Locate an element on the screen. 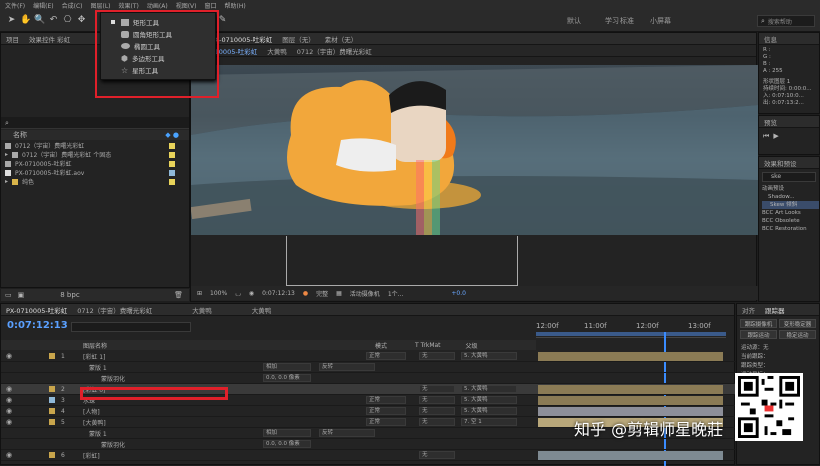  timeline-search is located at coordinates (131, 327).